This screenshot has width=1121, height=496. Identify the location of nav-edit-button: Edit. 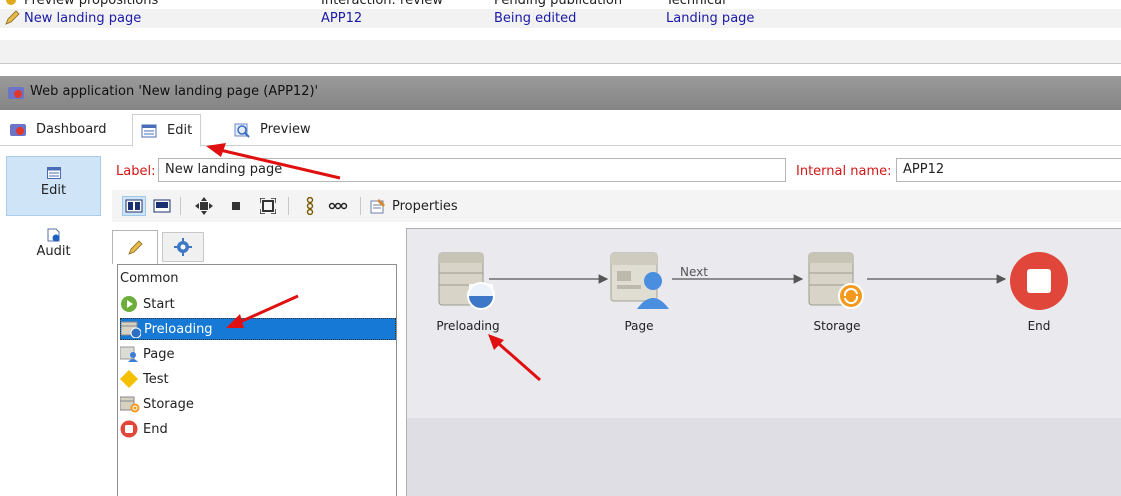
(53, 186).